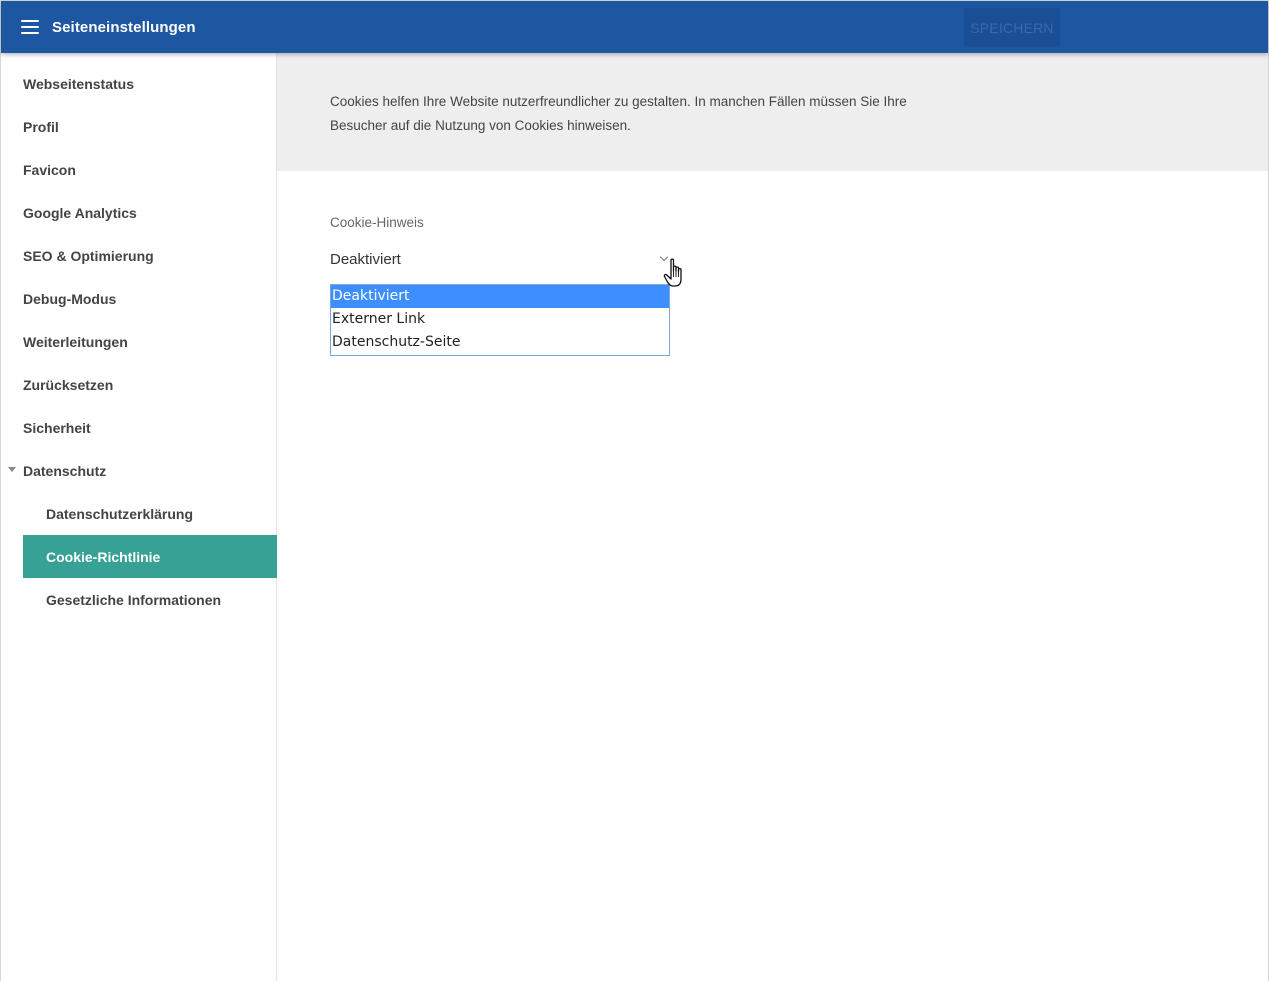 The height and width of the screenshot is (981, 1269). Describe the element at coordinates (134, 599) in the screenshot. I see `sidebar-item-label: Gesetzliche Informationen` at that location.